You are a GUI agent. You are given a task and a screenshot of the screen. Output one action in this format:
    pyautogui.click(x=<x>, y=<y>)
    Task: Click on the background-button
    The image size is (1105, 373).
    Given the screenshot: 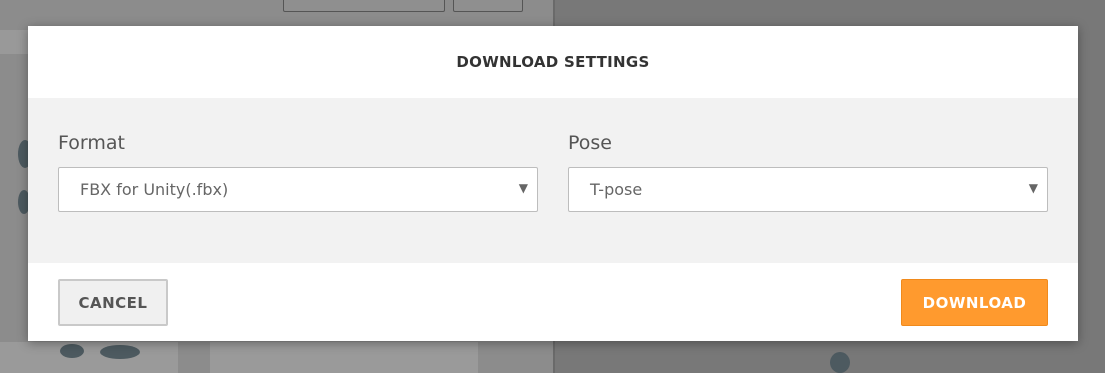 What is the action you would take?
    pyautogui.click(x=488, y=6)
    